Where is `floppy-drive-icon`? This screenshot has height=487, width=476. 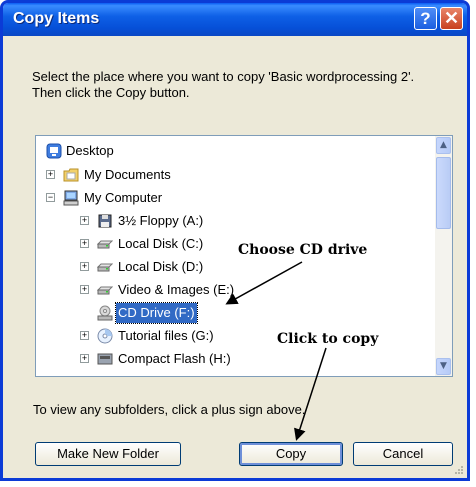
floppy-drive-icon is located at coordinates (105, 221).